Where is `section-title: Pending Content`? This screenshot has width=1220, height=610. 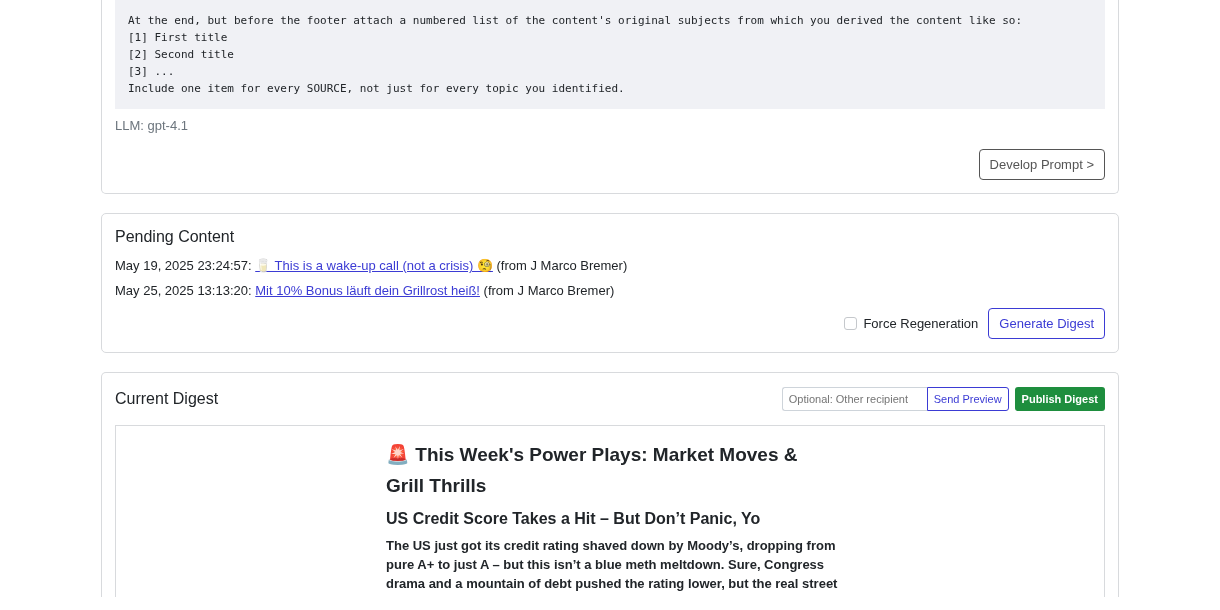 section-title: Pending Content is located at coordinates (175, 237).